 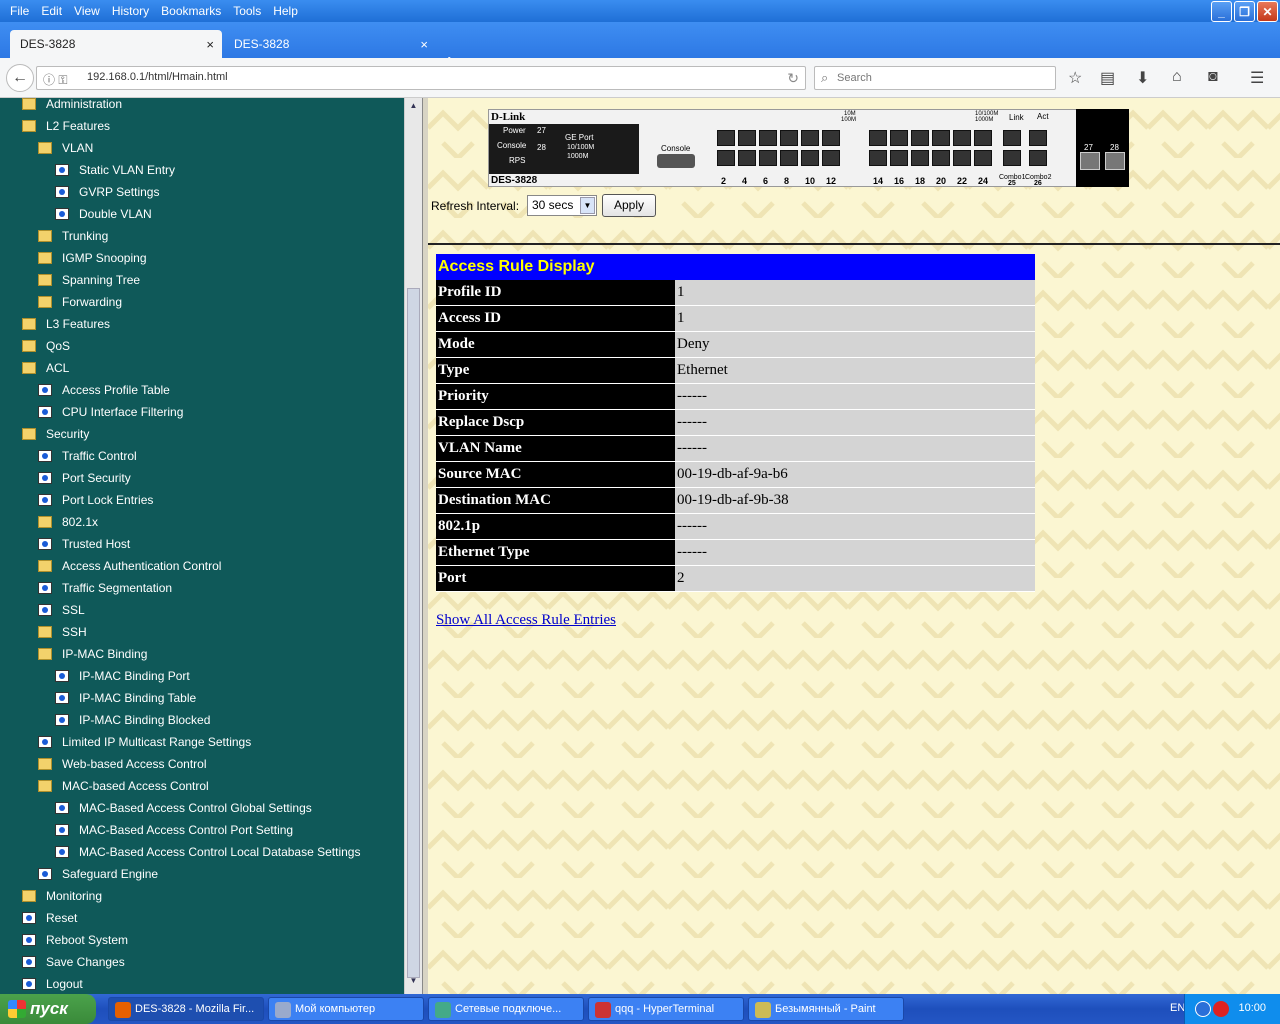 What do you see at coordinates (1257, 78) in the screenshot?
I see `hamburger-menu-icon: ☰` at bounding box center [1257, 78].